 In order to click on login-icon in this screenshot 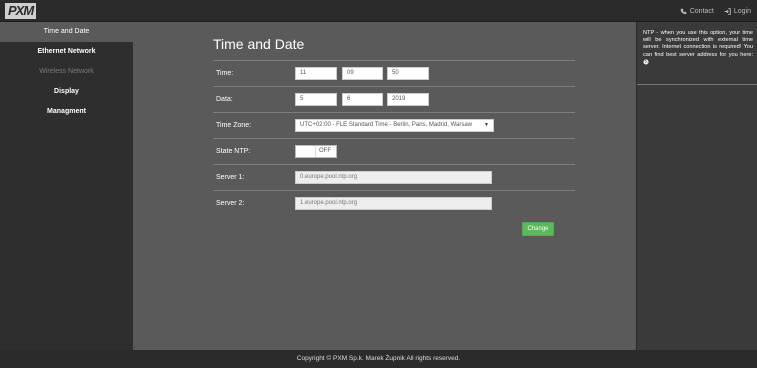, I will do `click(727, 11)`.